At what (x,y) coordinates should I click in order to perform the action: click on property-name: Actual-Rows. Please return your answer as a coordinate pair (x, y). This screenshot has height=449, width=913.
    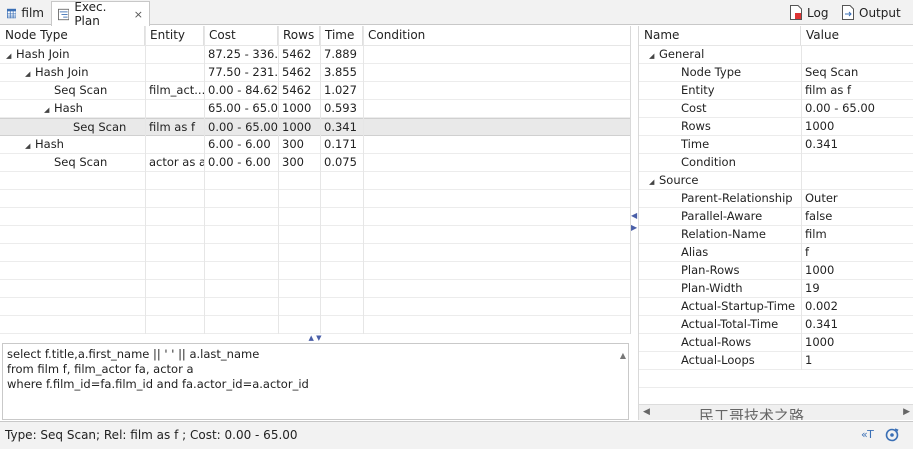
    Looking at the image, I should click on (716, 342).